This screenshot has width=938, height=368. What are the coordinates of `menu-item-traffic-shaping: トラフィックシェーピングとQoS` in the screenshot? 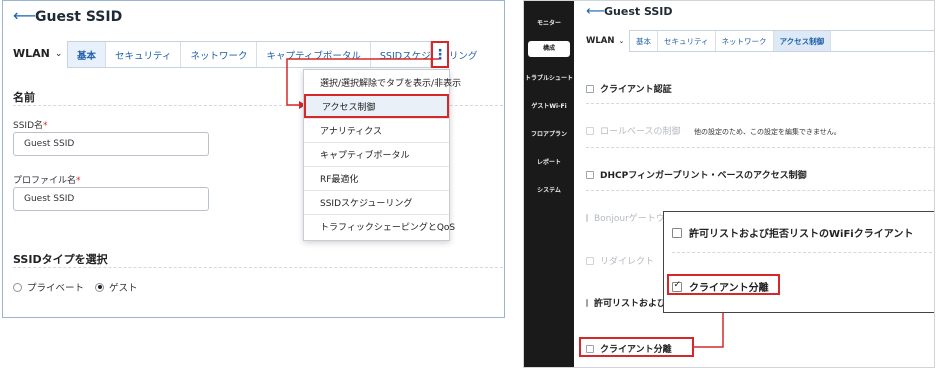 It's located at (379, 226).